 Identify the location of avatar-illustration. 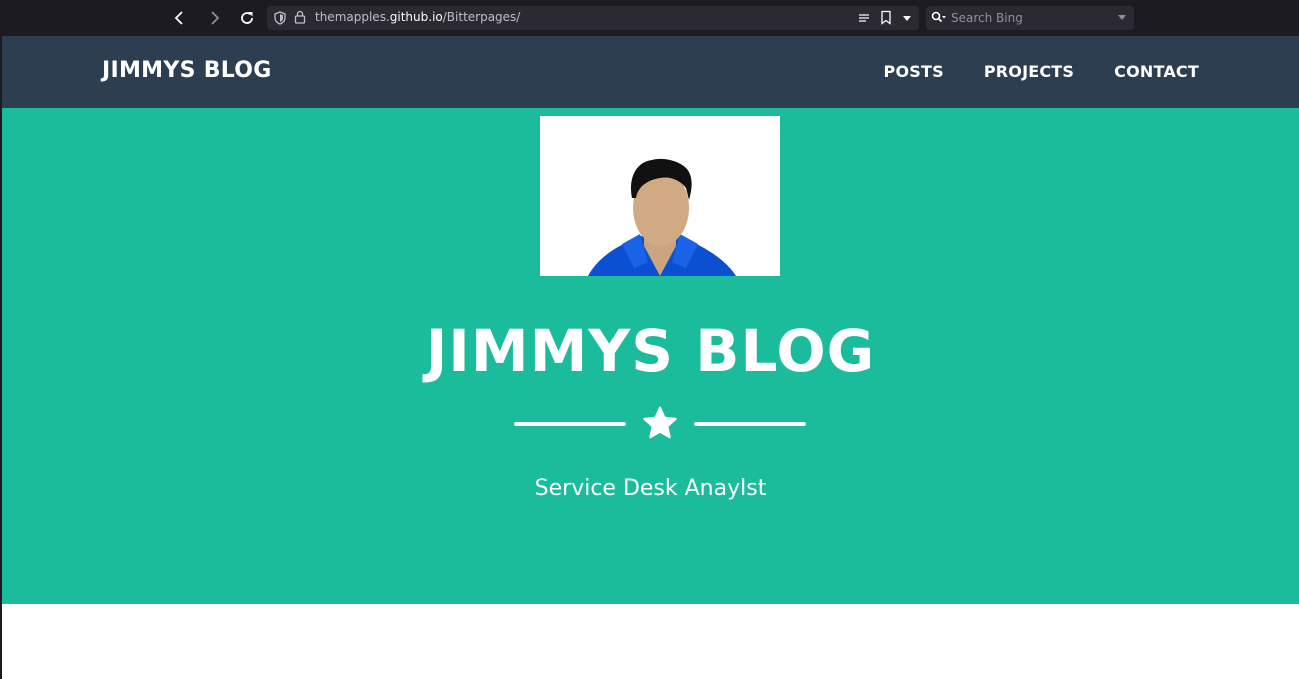
(660, 196).